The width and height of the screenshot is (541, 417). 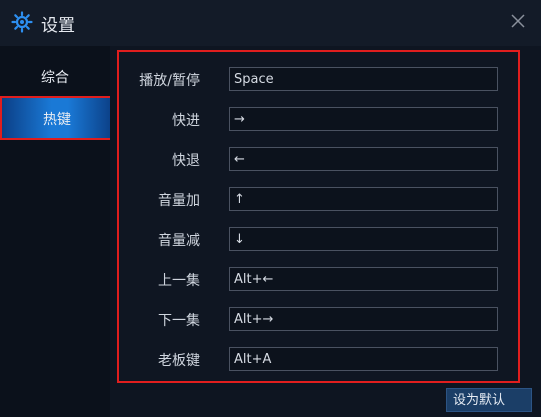 What do you see at coordinates (55, 78) in the screenshot?
I see `sidebar-item-general: 综合` at bounding box center [55, 78].